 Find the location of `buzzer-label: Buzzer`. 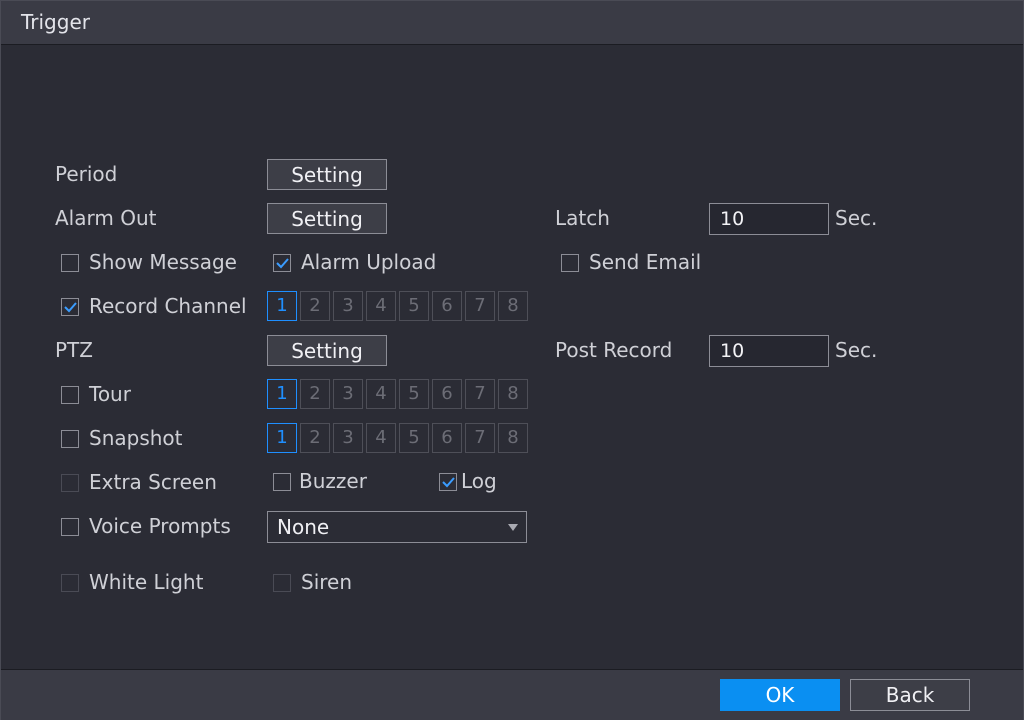

buzzer-label: Buzzer is located at coordinates (333, 481).